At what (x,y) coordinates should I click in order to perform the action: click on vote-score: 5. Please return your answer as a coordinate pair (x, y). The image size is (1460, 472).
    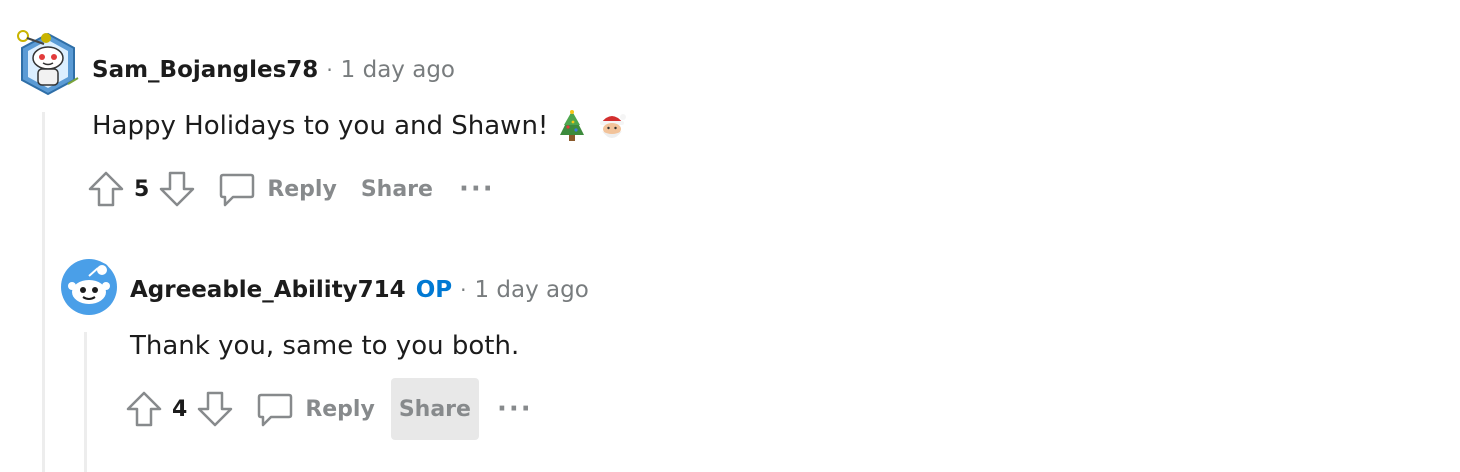
    Looking at the image, I should click on (142, 189).